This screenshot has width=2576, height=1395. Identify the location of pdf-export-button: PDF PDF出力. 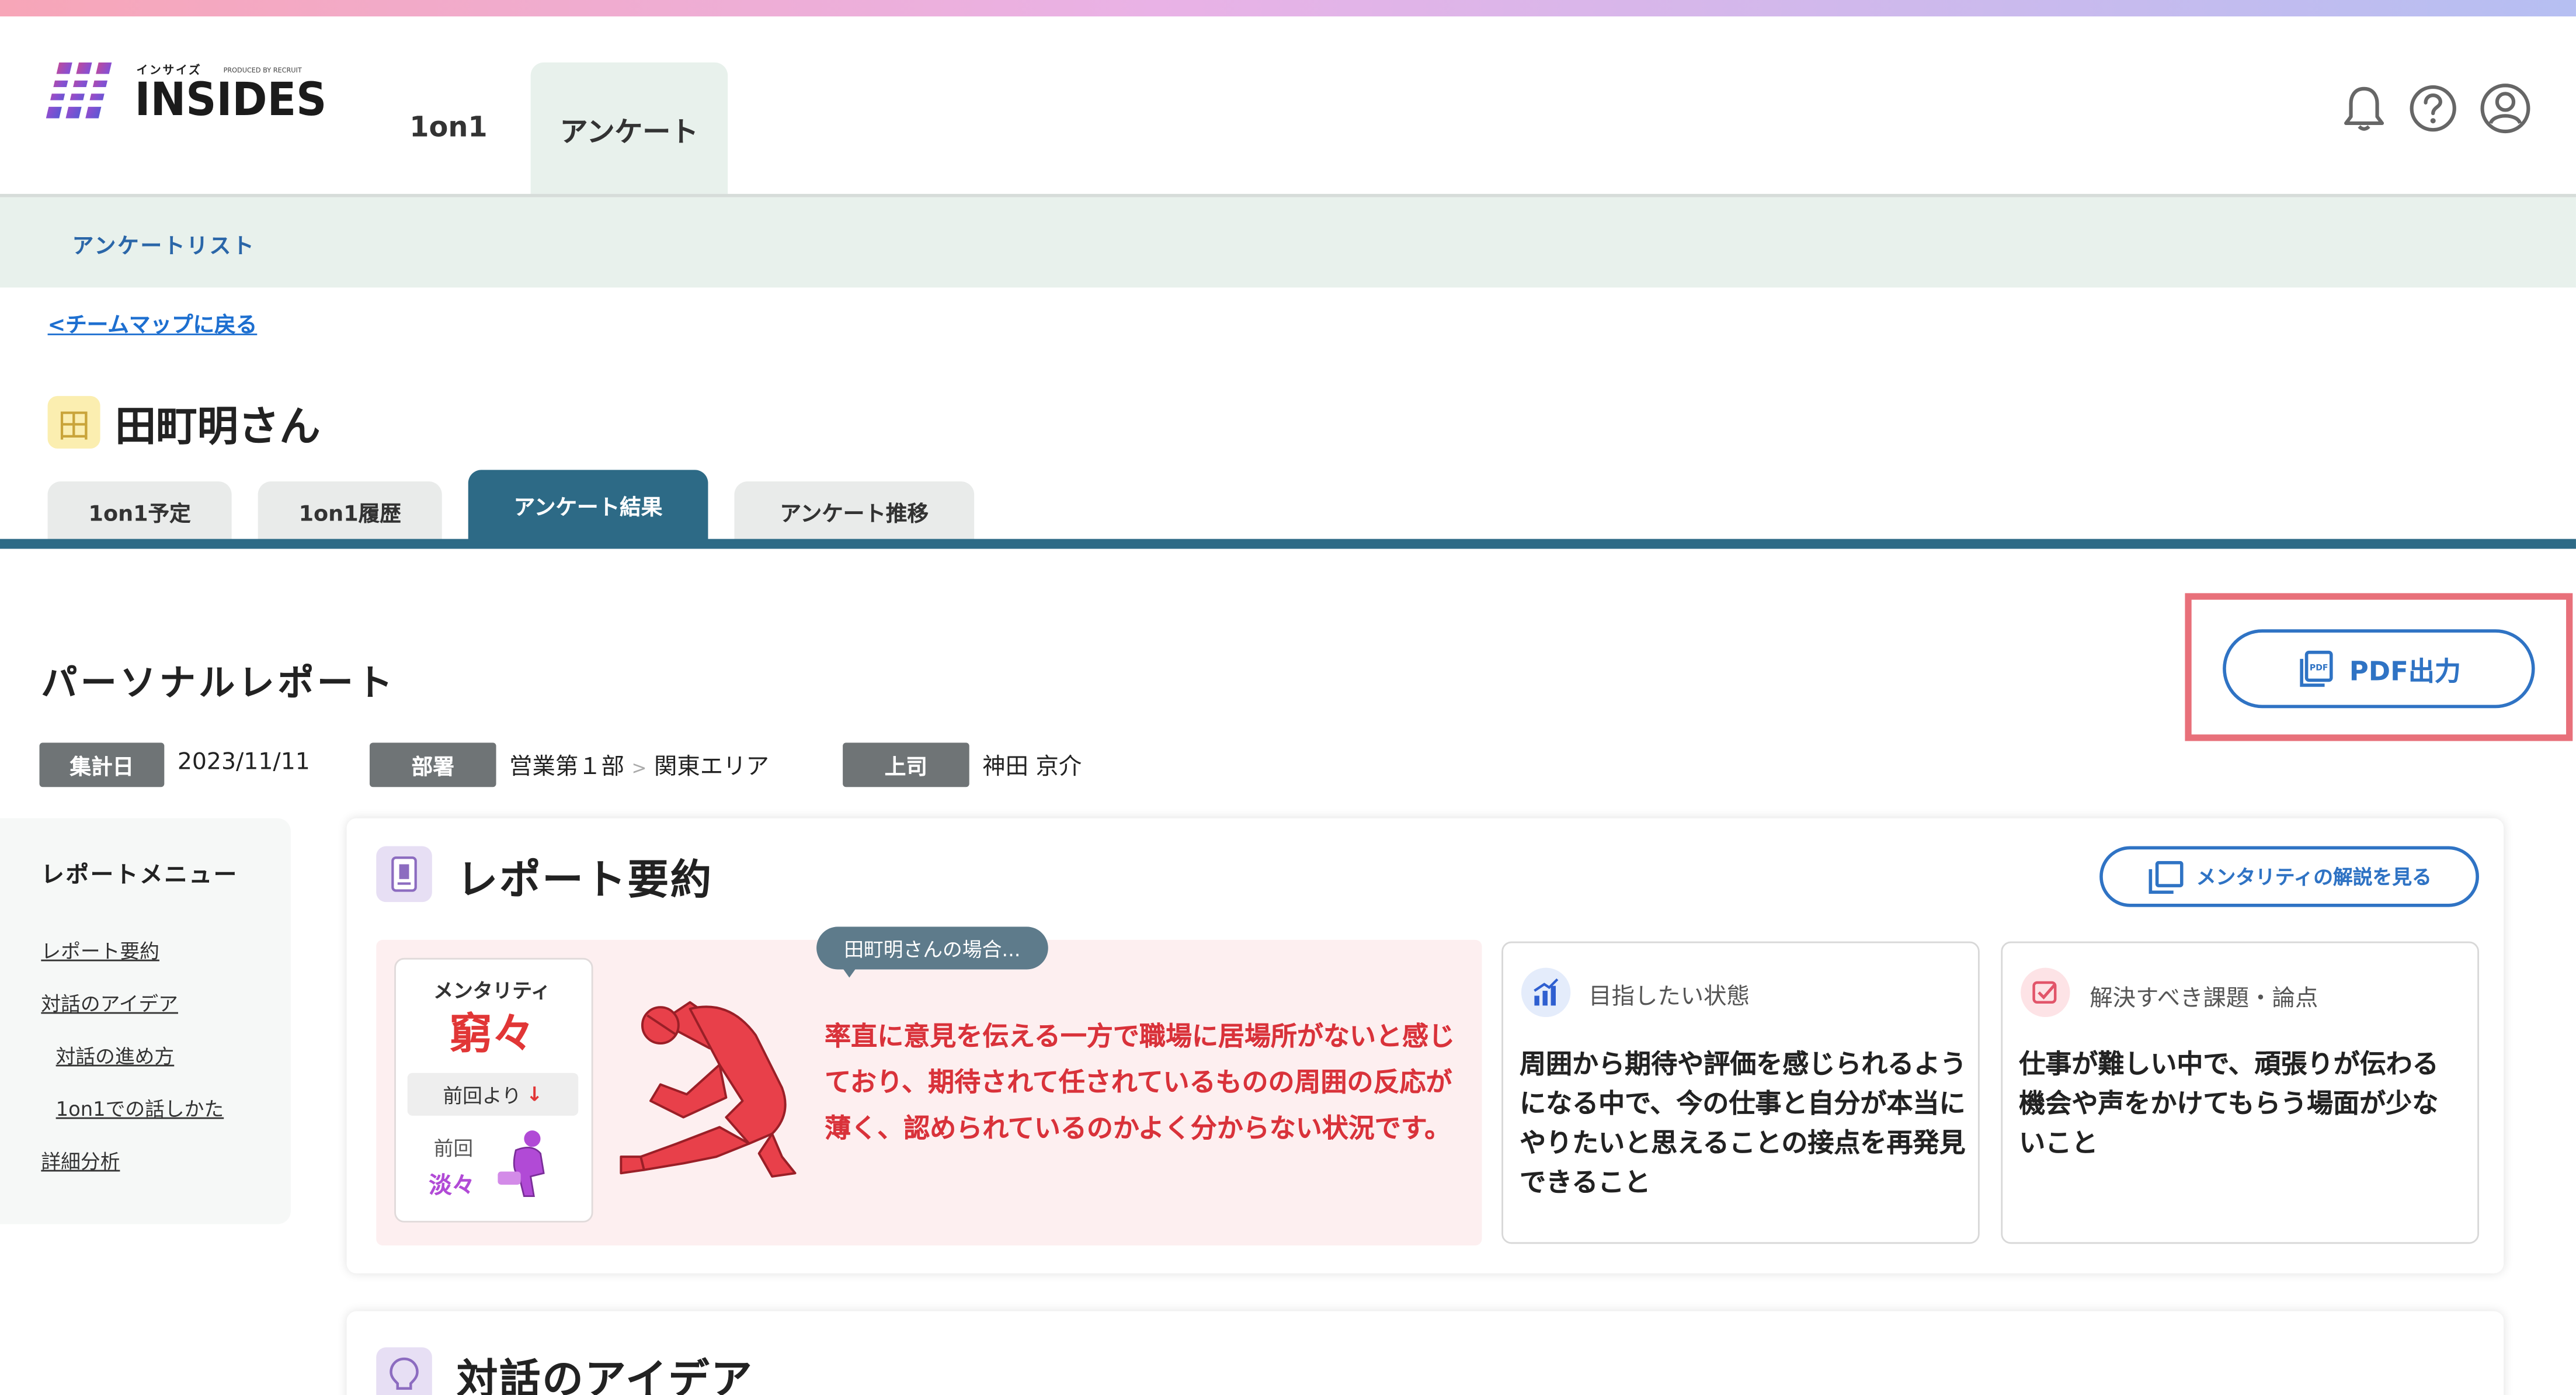
(2379, 669).